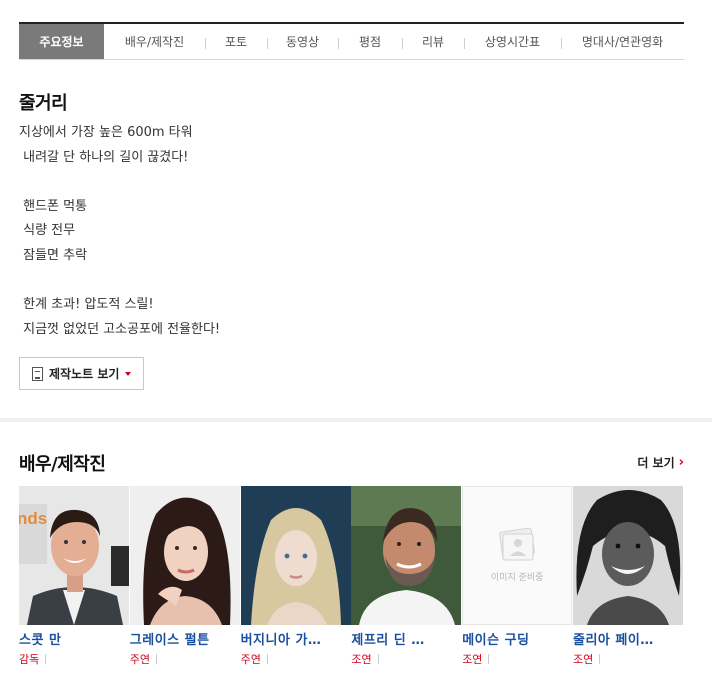  What do you see at coordinates (104, 157) in the screenshot?
I see `synopsis-line: 내려갈 단 하나의 길이 끊겼다!` at bounding box center [104, 157].